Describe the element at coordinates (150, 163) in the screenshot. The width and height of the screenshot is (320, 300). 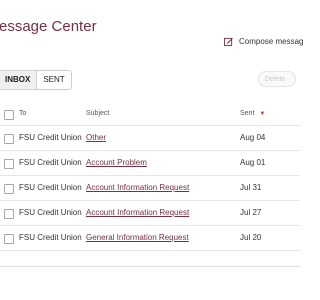
I see `table-row: FSU Credit Union Account Problem Aug 01` at that location.